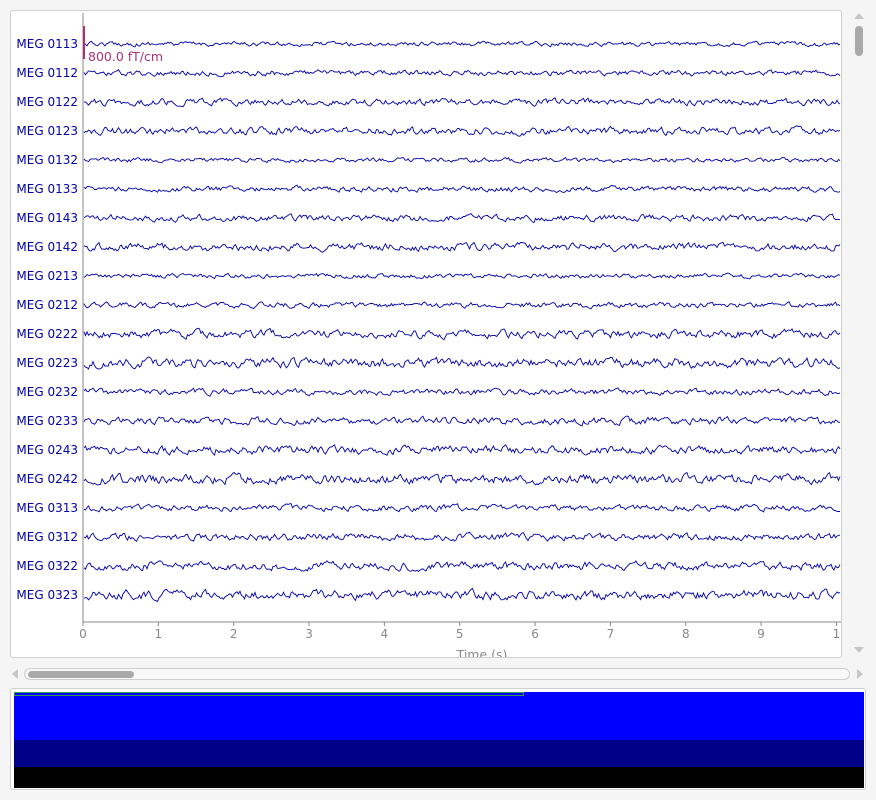 Image resolution: width=876 pixels, height=800 pixels. I want to click on channel-label: MEG 0143, so click(47, 218).